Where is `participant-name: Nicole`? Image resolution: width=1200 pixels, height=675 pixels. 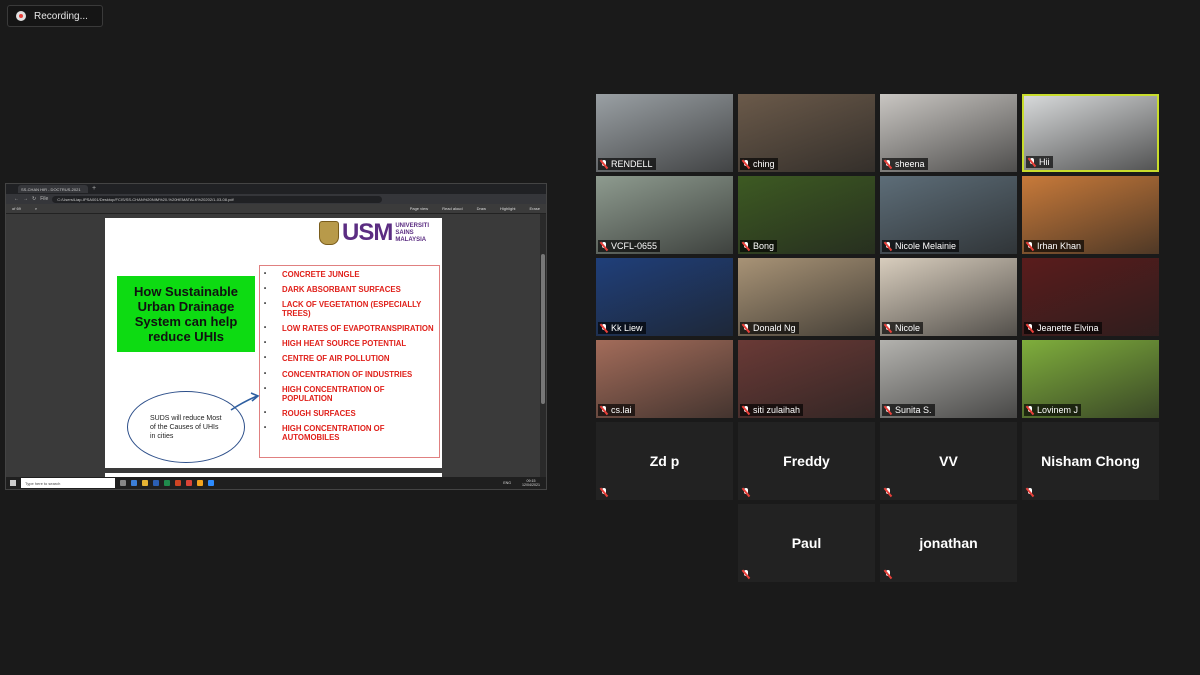 participant-name: Nicole is located at coordinates (908, 328).